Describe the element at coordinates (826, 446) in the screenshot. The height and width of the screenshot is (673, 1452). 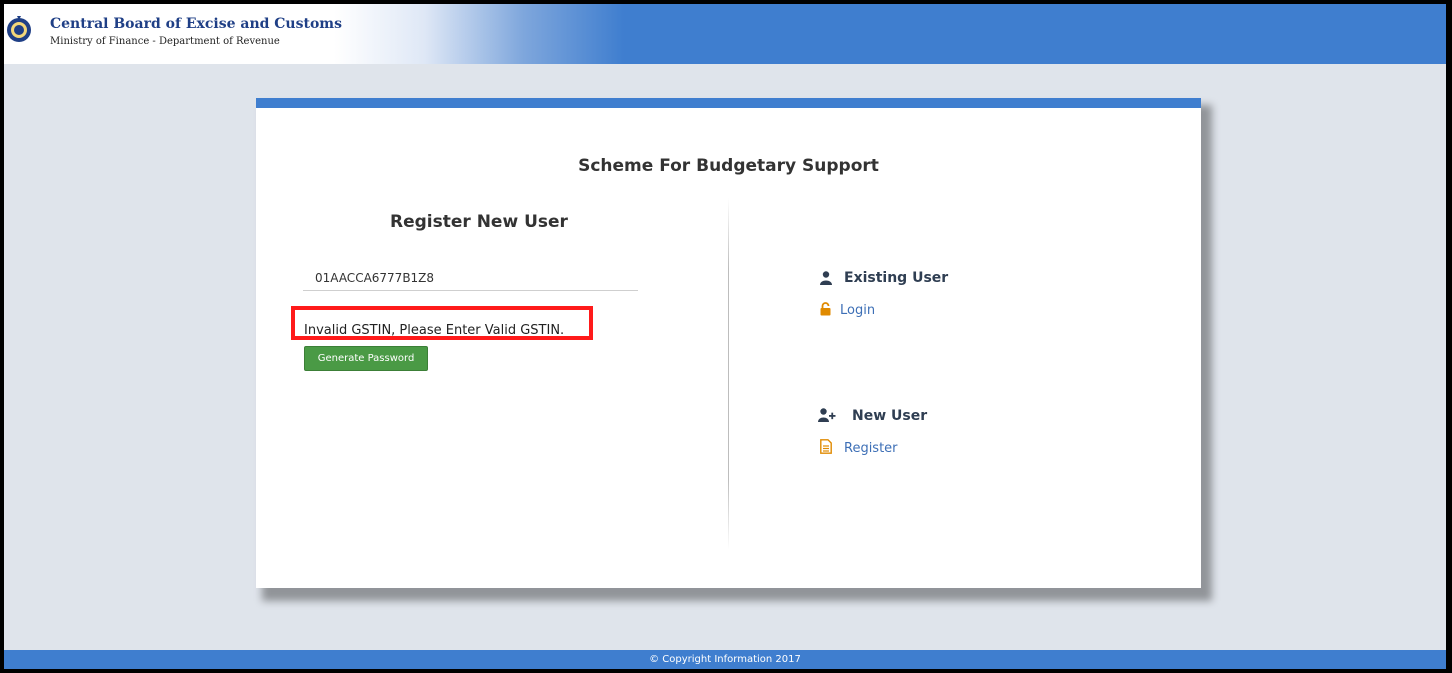
I see `document-icon` at that location.